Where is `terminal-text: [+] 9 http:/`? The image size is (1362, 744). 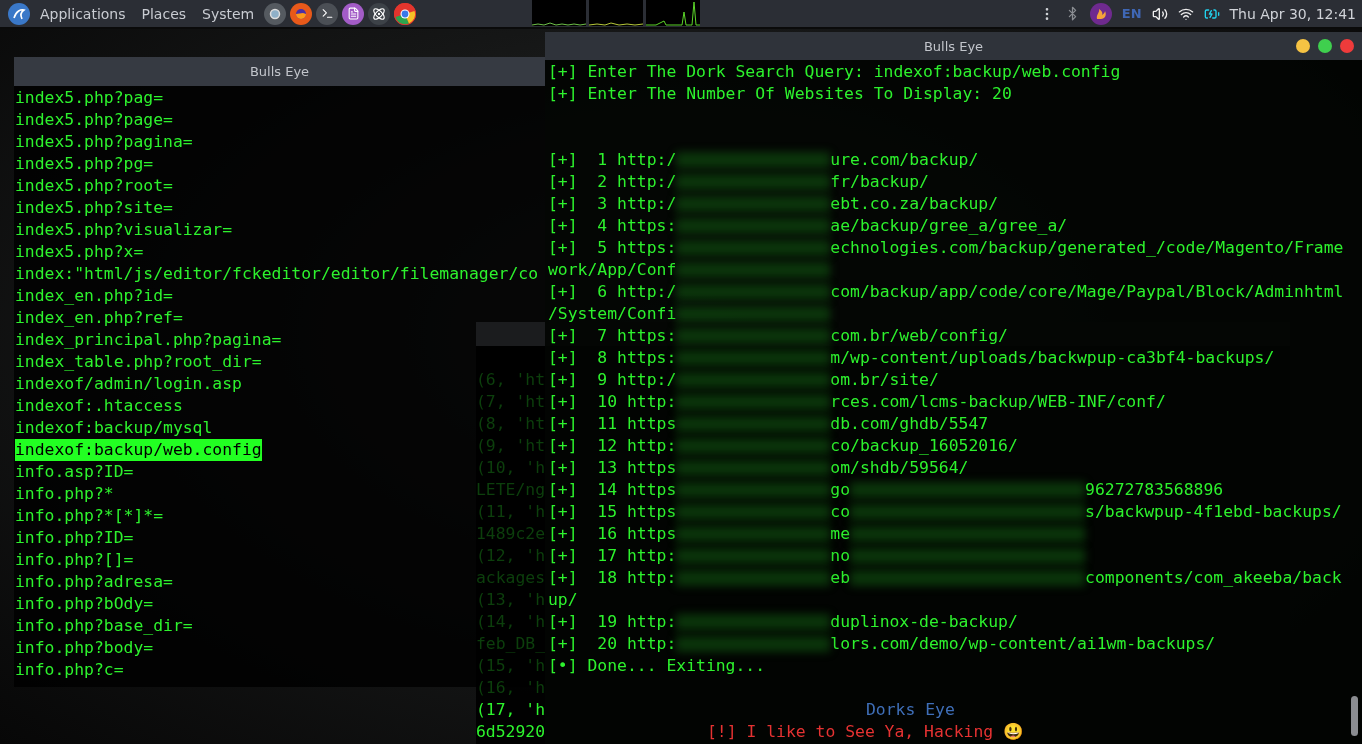
terminal-text: [+] 9 http:/ is located at coordinates (612, 380).